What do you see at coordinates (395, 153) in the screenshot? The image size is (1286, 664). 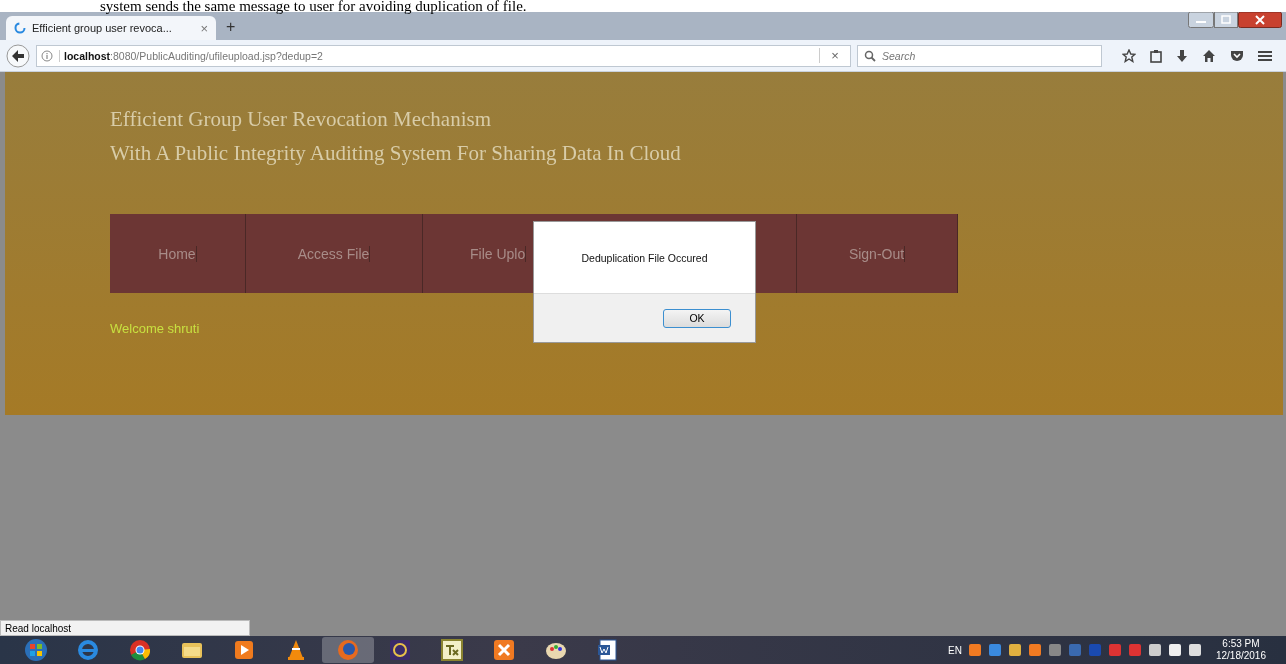 I see `site-title: With A Public Integrity Auditing System For Sharing Data In Cloud` at bounding box center [395, 153].